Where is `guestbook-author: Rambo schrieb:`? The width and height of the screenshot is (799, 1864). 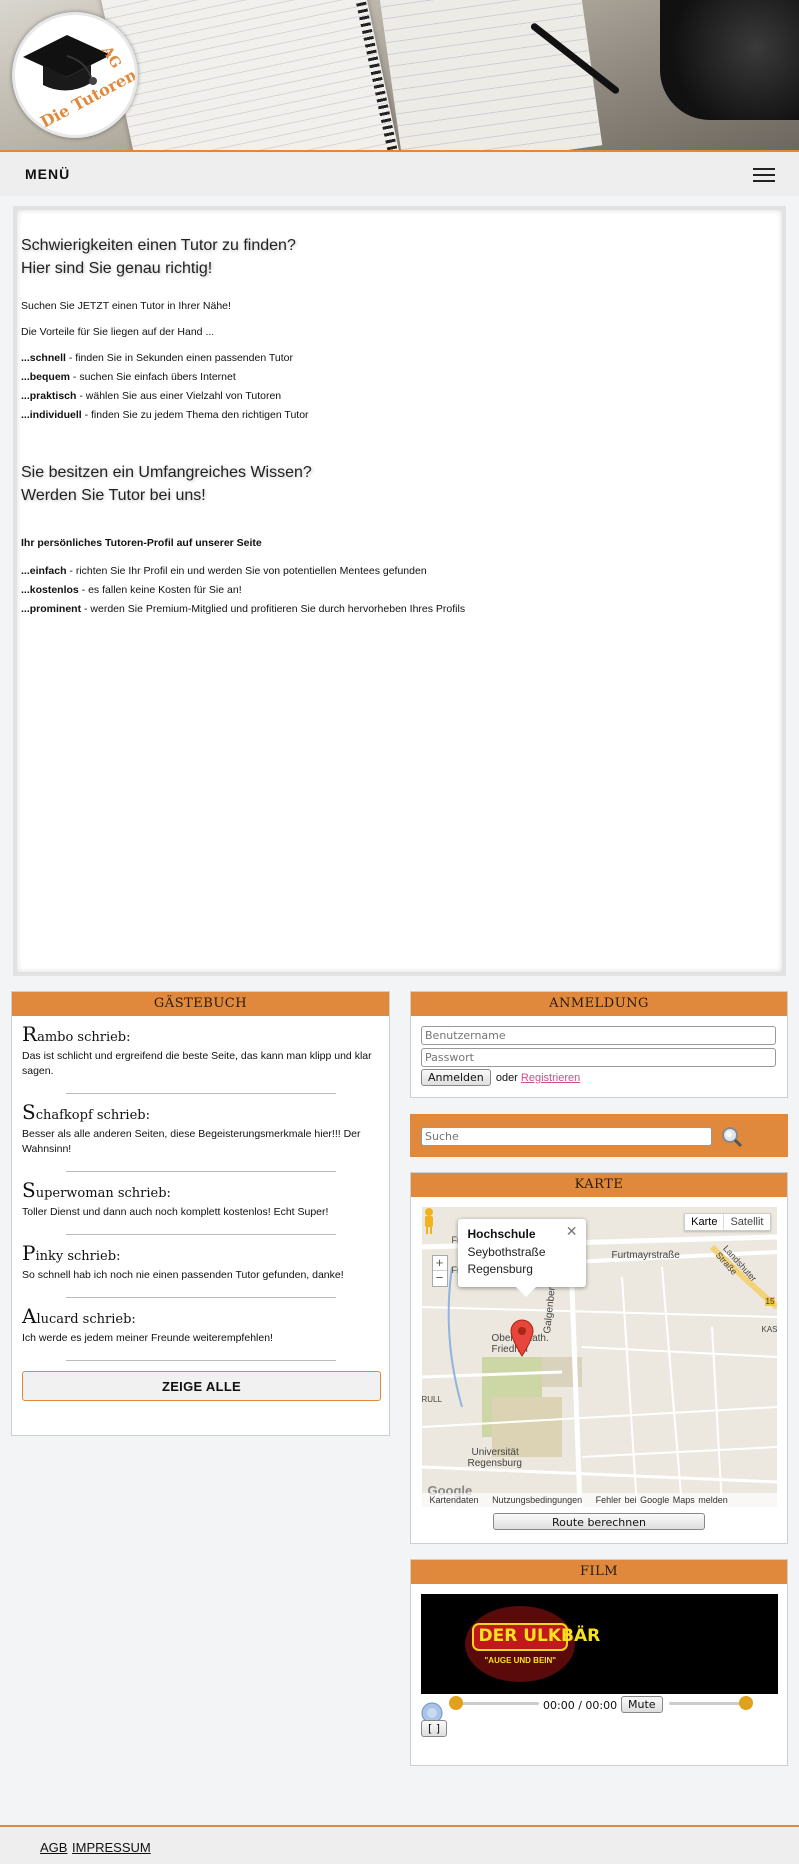
guestbook-author: Rambo schrieb: is located at coordinates (76, 1034).